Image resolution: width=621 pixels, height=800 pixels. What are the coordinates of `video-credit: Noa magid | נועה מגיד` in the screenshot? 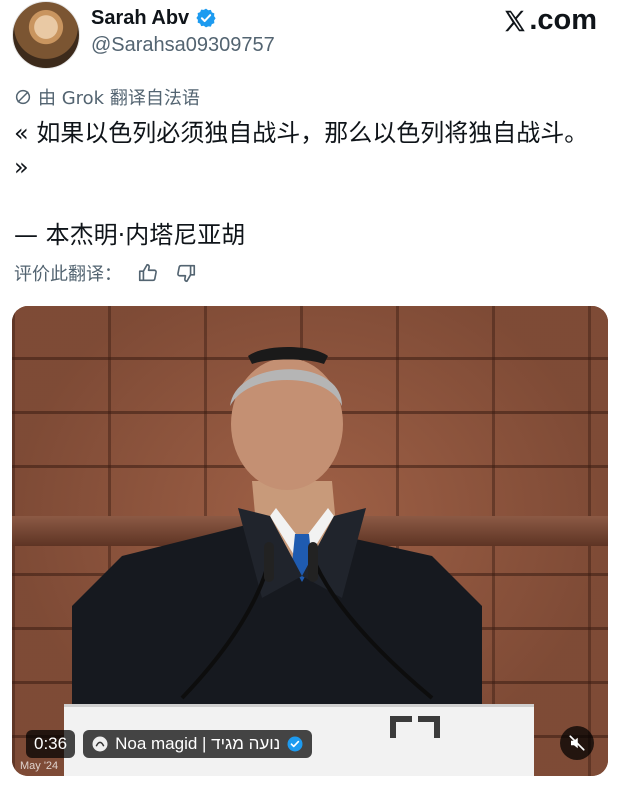 It's located at (198, 744).